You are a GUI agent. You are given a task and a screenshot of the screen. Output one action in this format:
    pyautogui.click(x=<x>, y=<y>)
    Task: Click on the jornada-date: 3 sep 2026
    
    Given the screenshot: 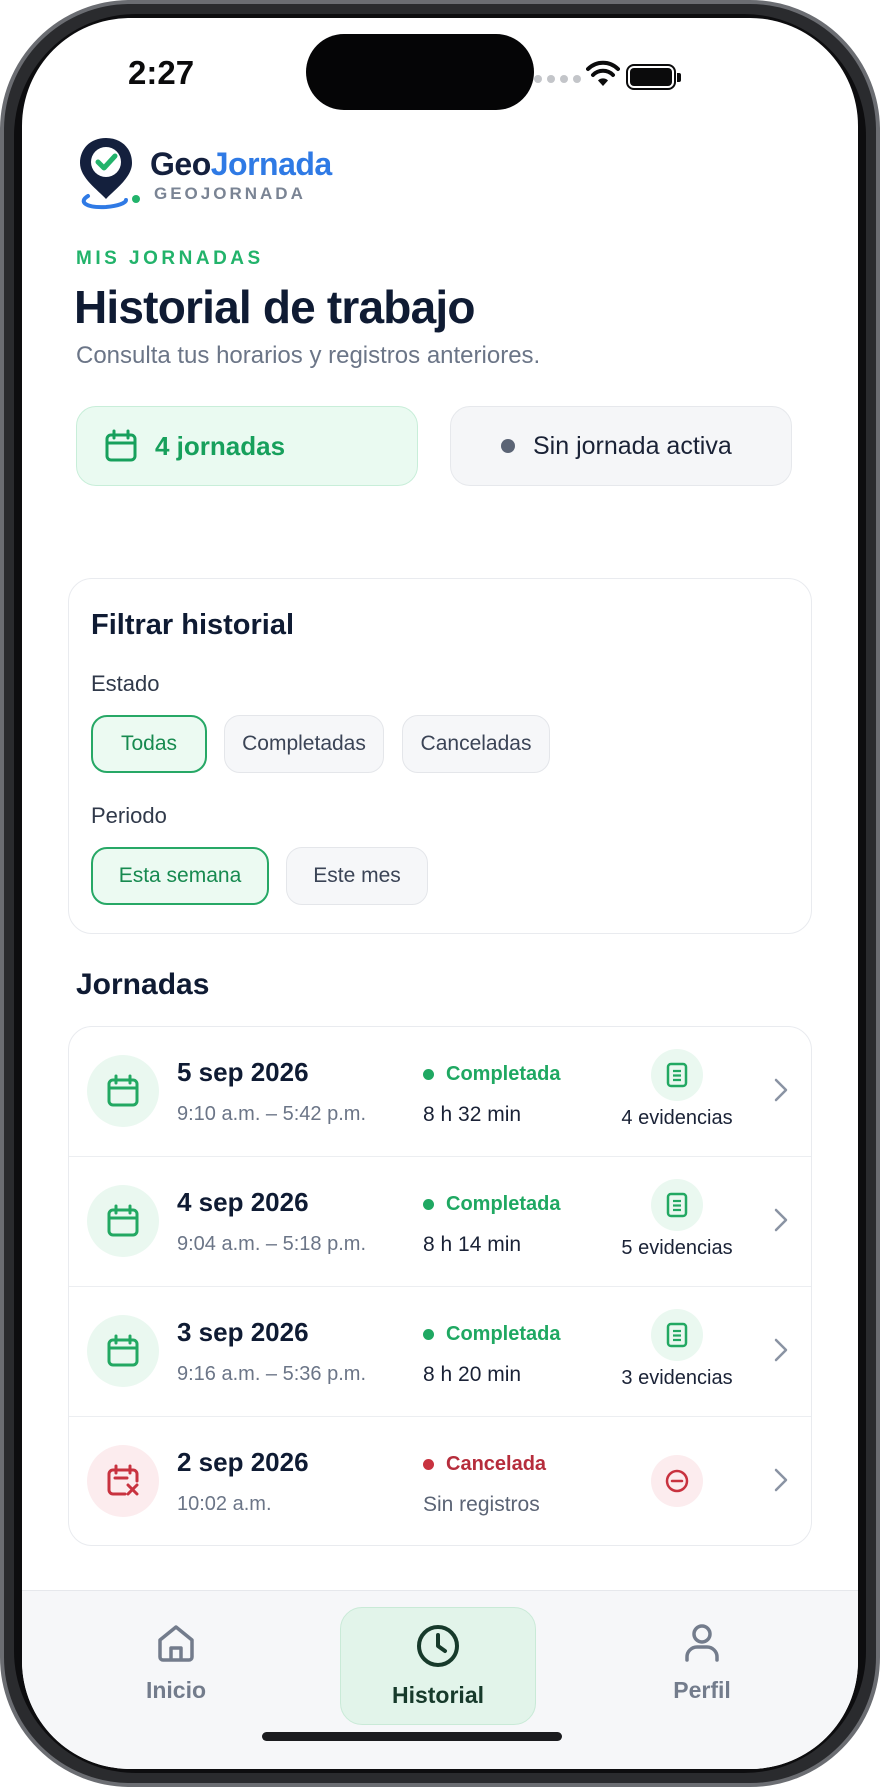 What is the action you would take?
    pyautogui.click(x=243, y=1332)
    